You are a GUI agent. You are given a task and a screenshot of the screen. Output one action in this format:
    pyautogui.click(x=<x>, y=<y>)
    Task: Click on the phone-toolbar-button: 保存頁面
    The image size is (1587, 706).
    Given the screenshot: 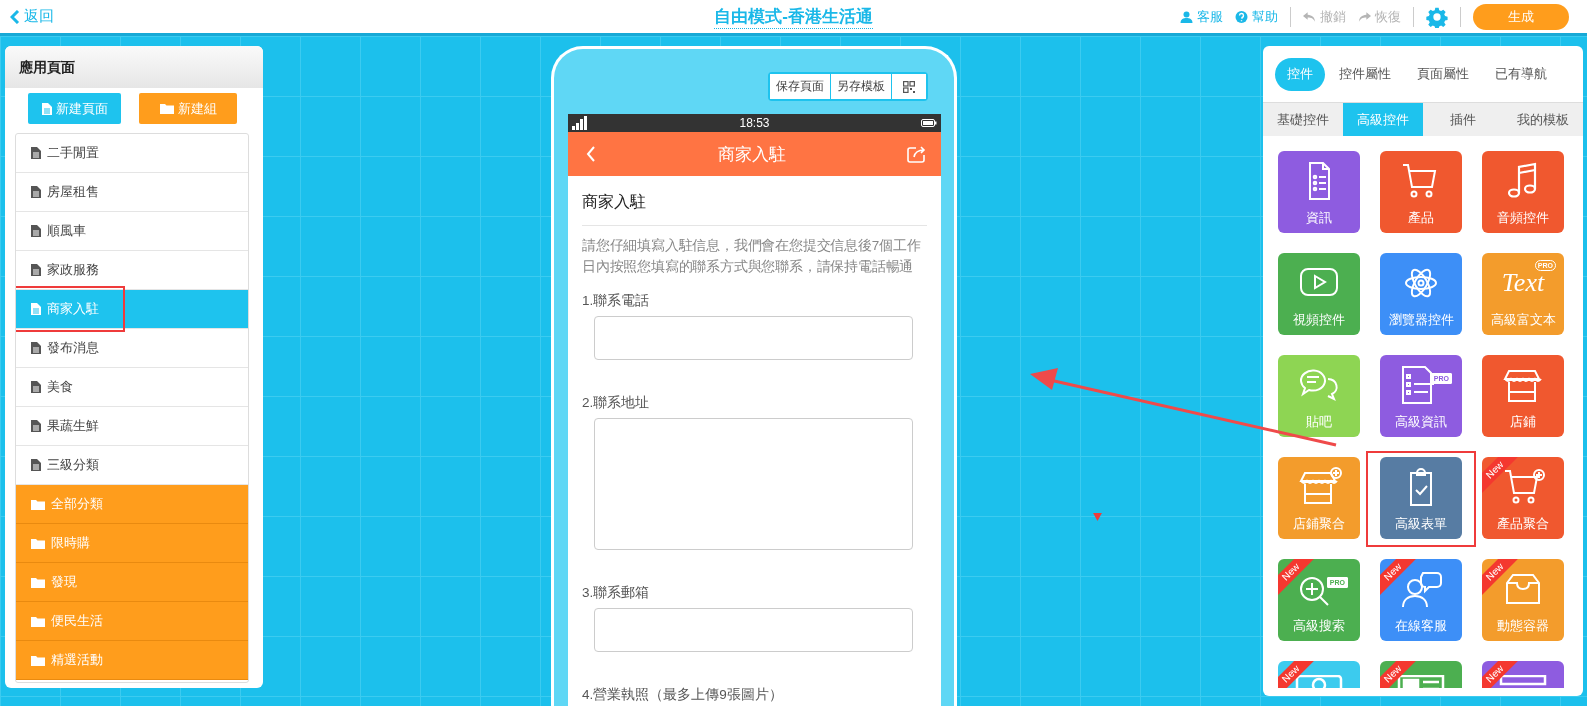 What is the action you would take?
    pyautogui.click(x=800, y=86)
    